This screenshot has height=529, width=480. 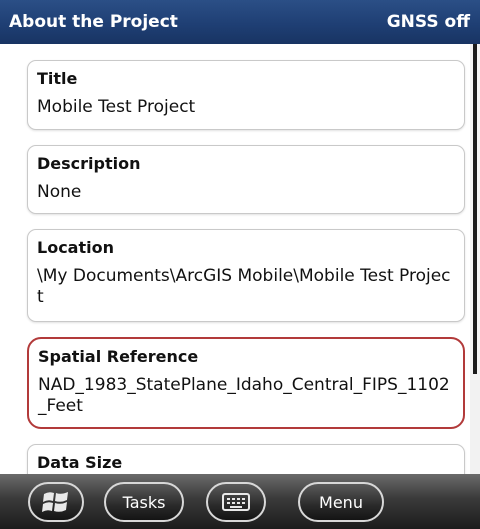 I want to click on keyboard-icon, so click(x=236, y=502).